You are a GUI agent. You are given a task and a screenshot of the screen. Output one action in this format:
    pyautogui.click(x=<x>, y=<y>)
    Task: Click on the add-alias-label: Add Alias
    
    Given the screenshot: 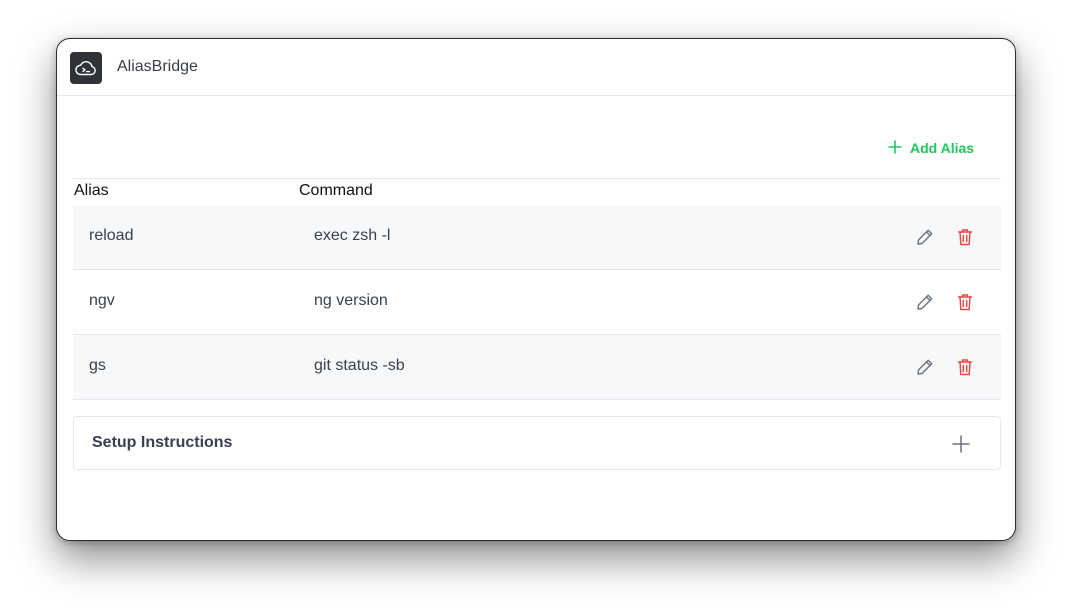 What is the action you would take?
    pyautogui.click(x=942, y=148)
    